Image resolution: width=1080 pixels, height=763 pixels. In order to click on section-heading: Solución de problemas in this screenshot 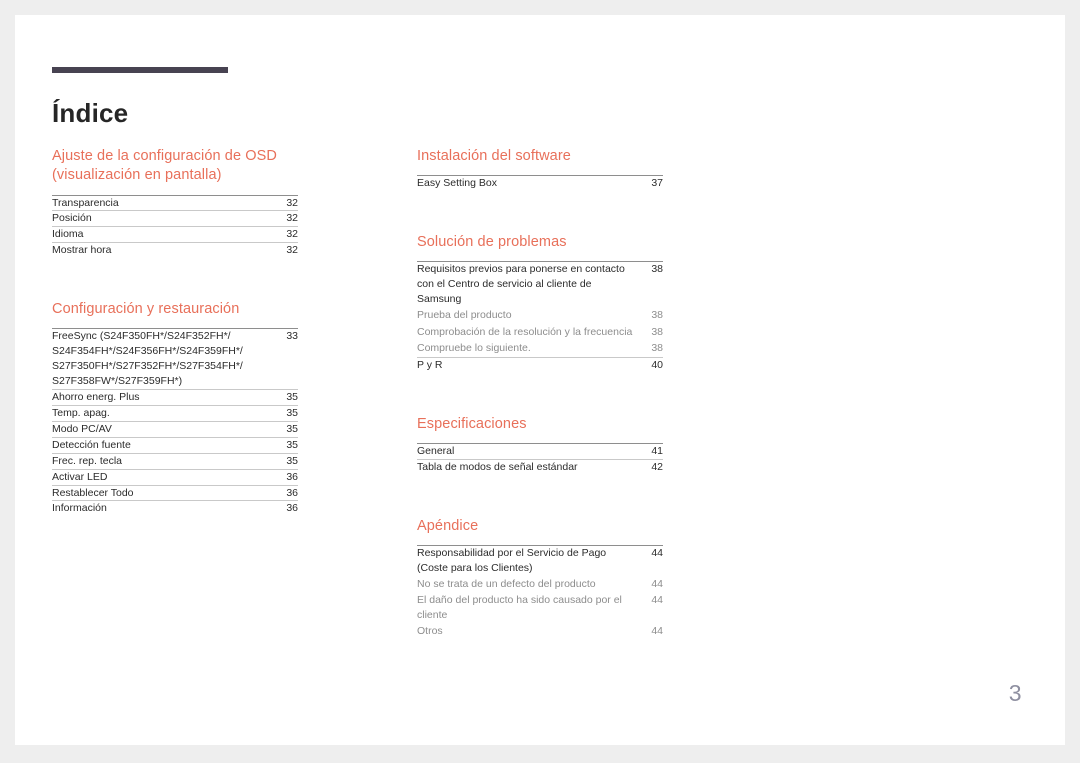, I will do `click(492, 242)`.